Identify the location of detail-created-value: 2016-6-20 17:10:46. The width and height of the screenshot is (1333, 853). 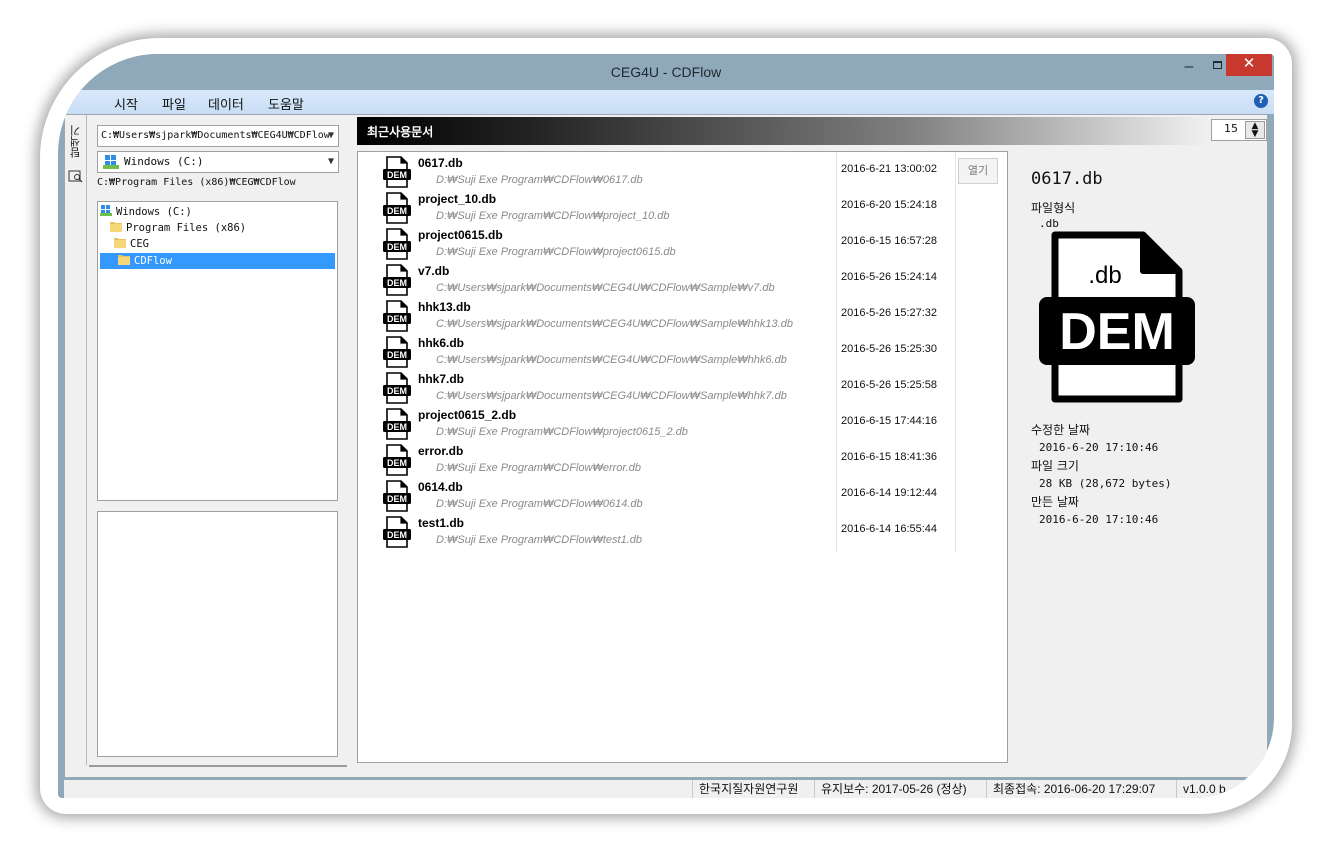
(1099, 519).